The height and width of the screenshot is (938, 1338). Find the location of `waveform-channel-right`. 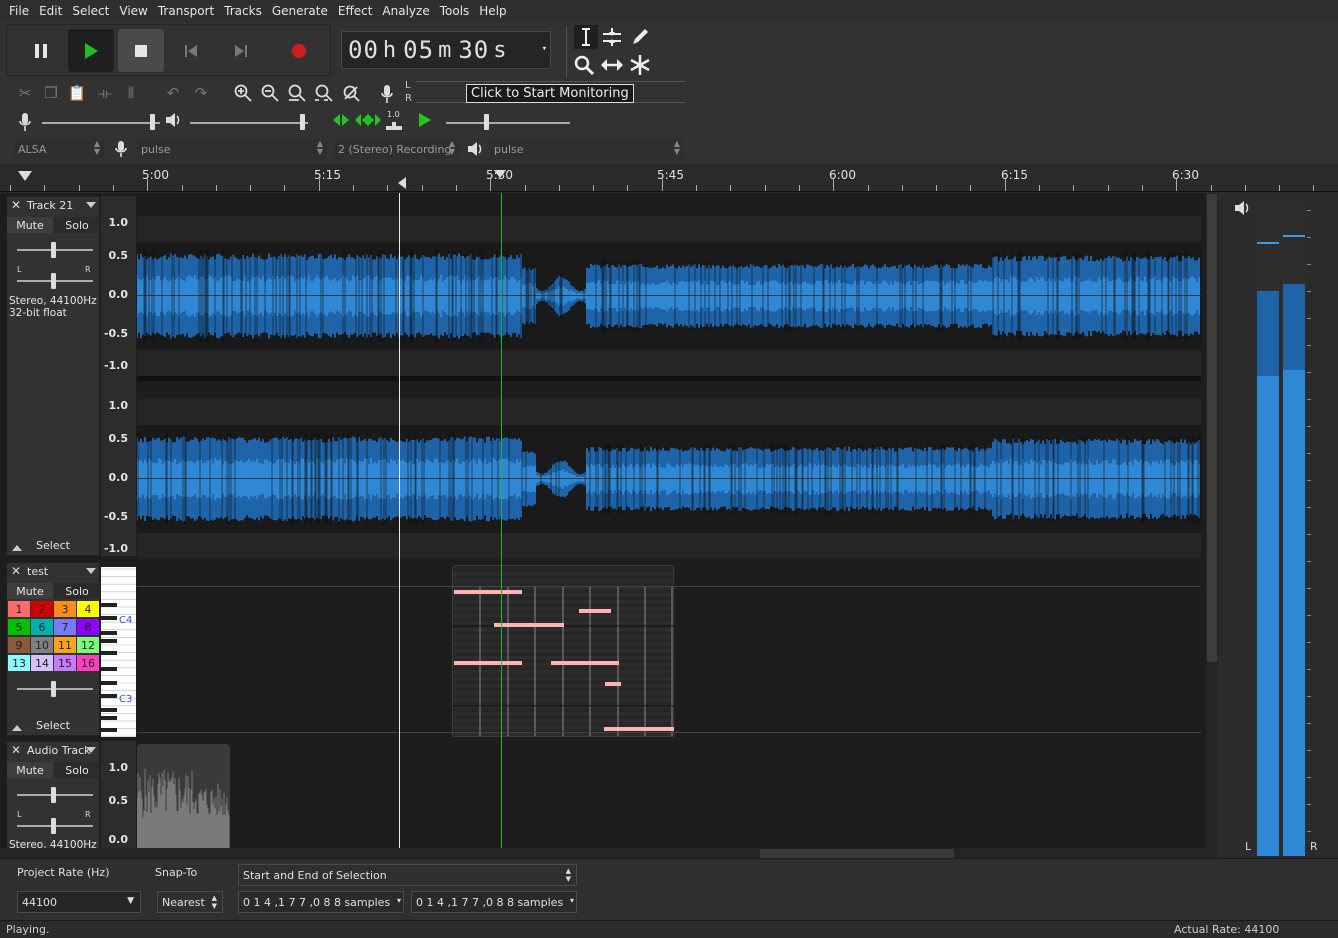

waveform-channel-right is located at coordinates (668, 479).